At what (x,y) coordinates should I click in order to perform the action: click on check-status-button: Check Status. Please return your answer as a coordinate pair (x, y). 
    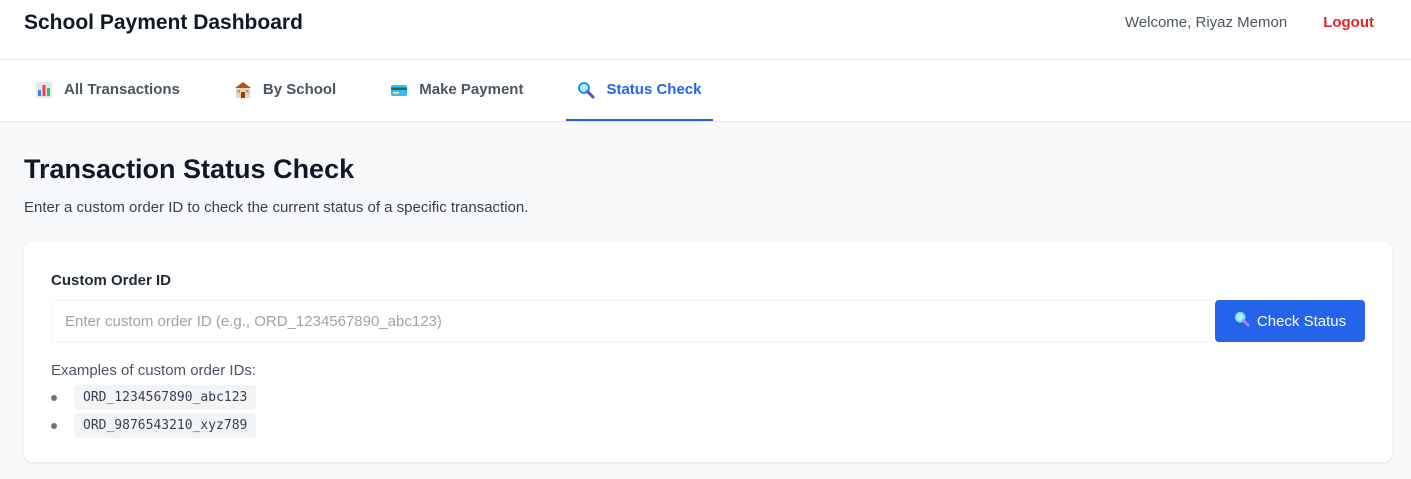
    Looking at the image, I should click on (1290, 321).